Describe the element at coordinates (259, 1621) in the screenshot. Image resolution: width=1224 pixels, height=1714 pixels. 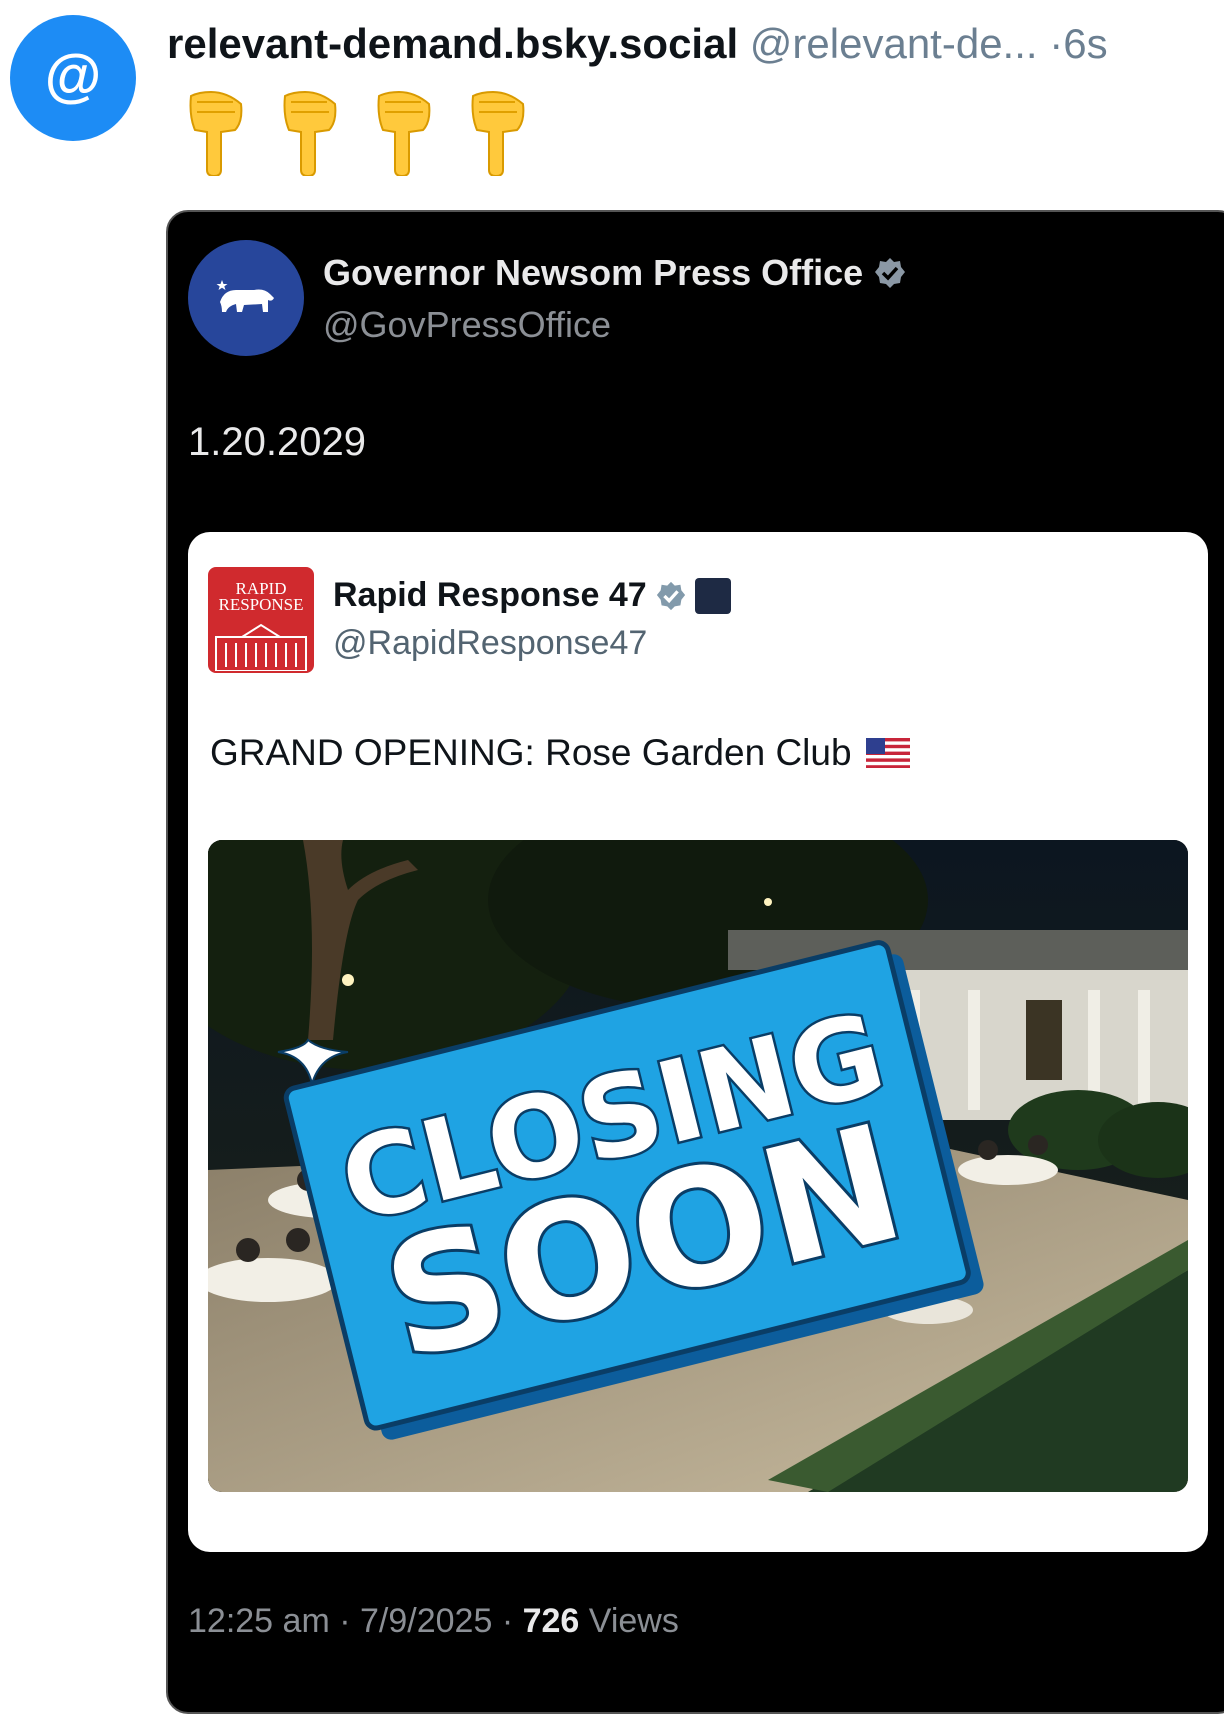
I see `footer-time: 12:25 am` at that location.